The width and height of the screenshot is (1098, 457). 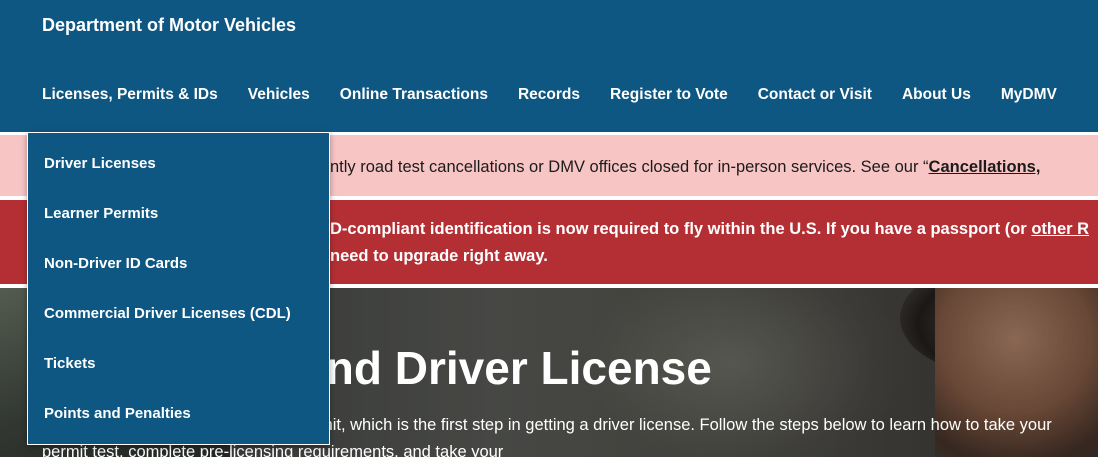 I want to click on menu-item-cdl: Commercial Driver Licenses (CDL), so click(x=167, y=314).